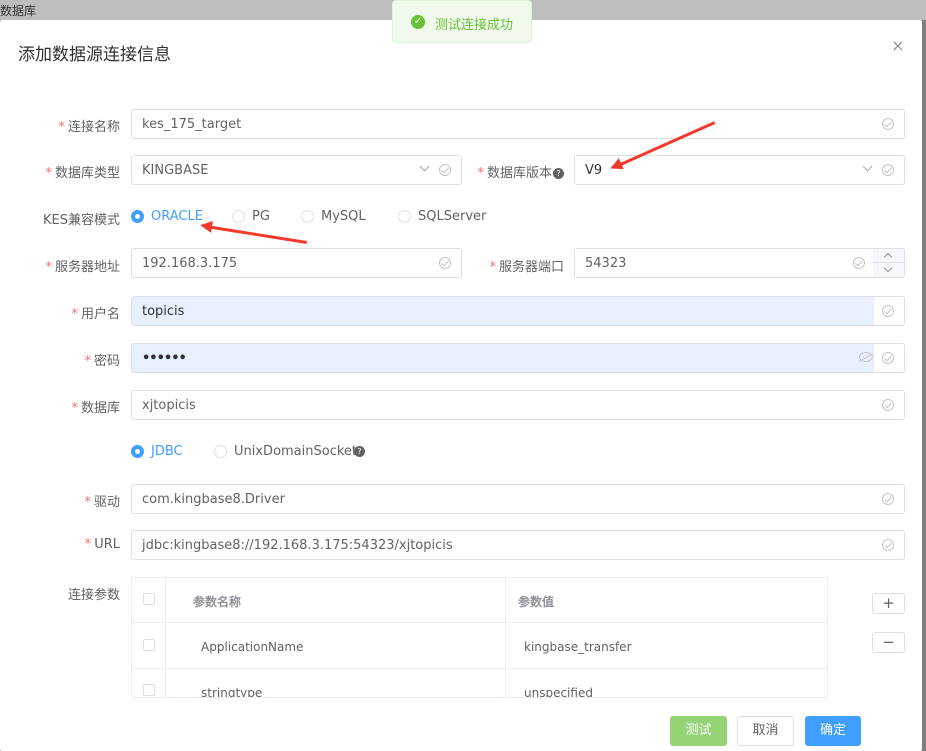 This screenshot has width=926, height=751. I want to click on table-row: stringtype unspecified, so click(479, 683).